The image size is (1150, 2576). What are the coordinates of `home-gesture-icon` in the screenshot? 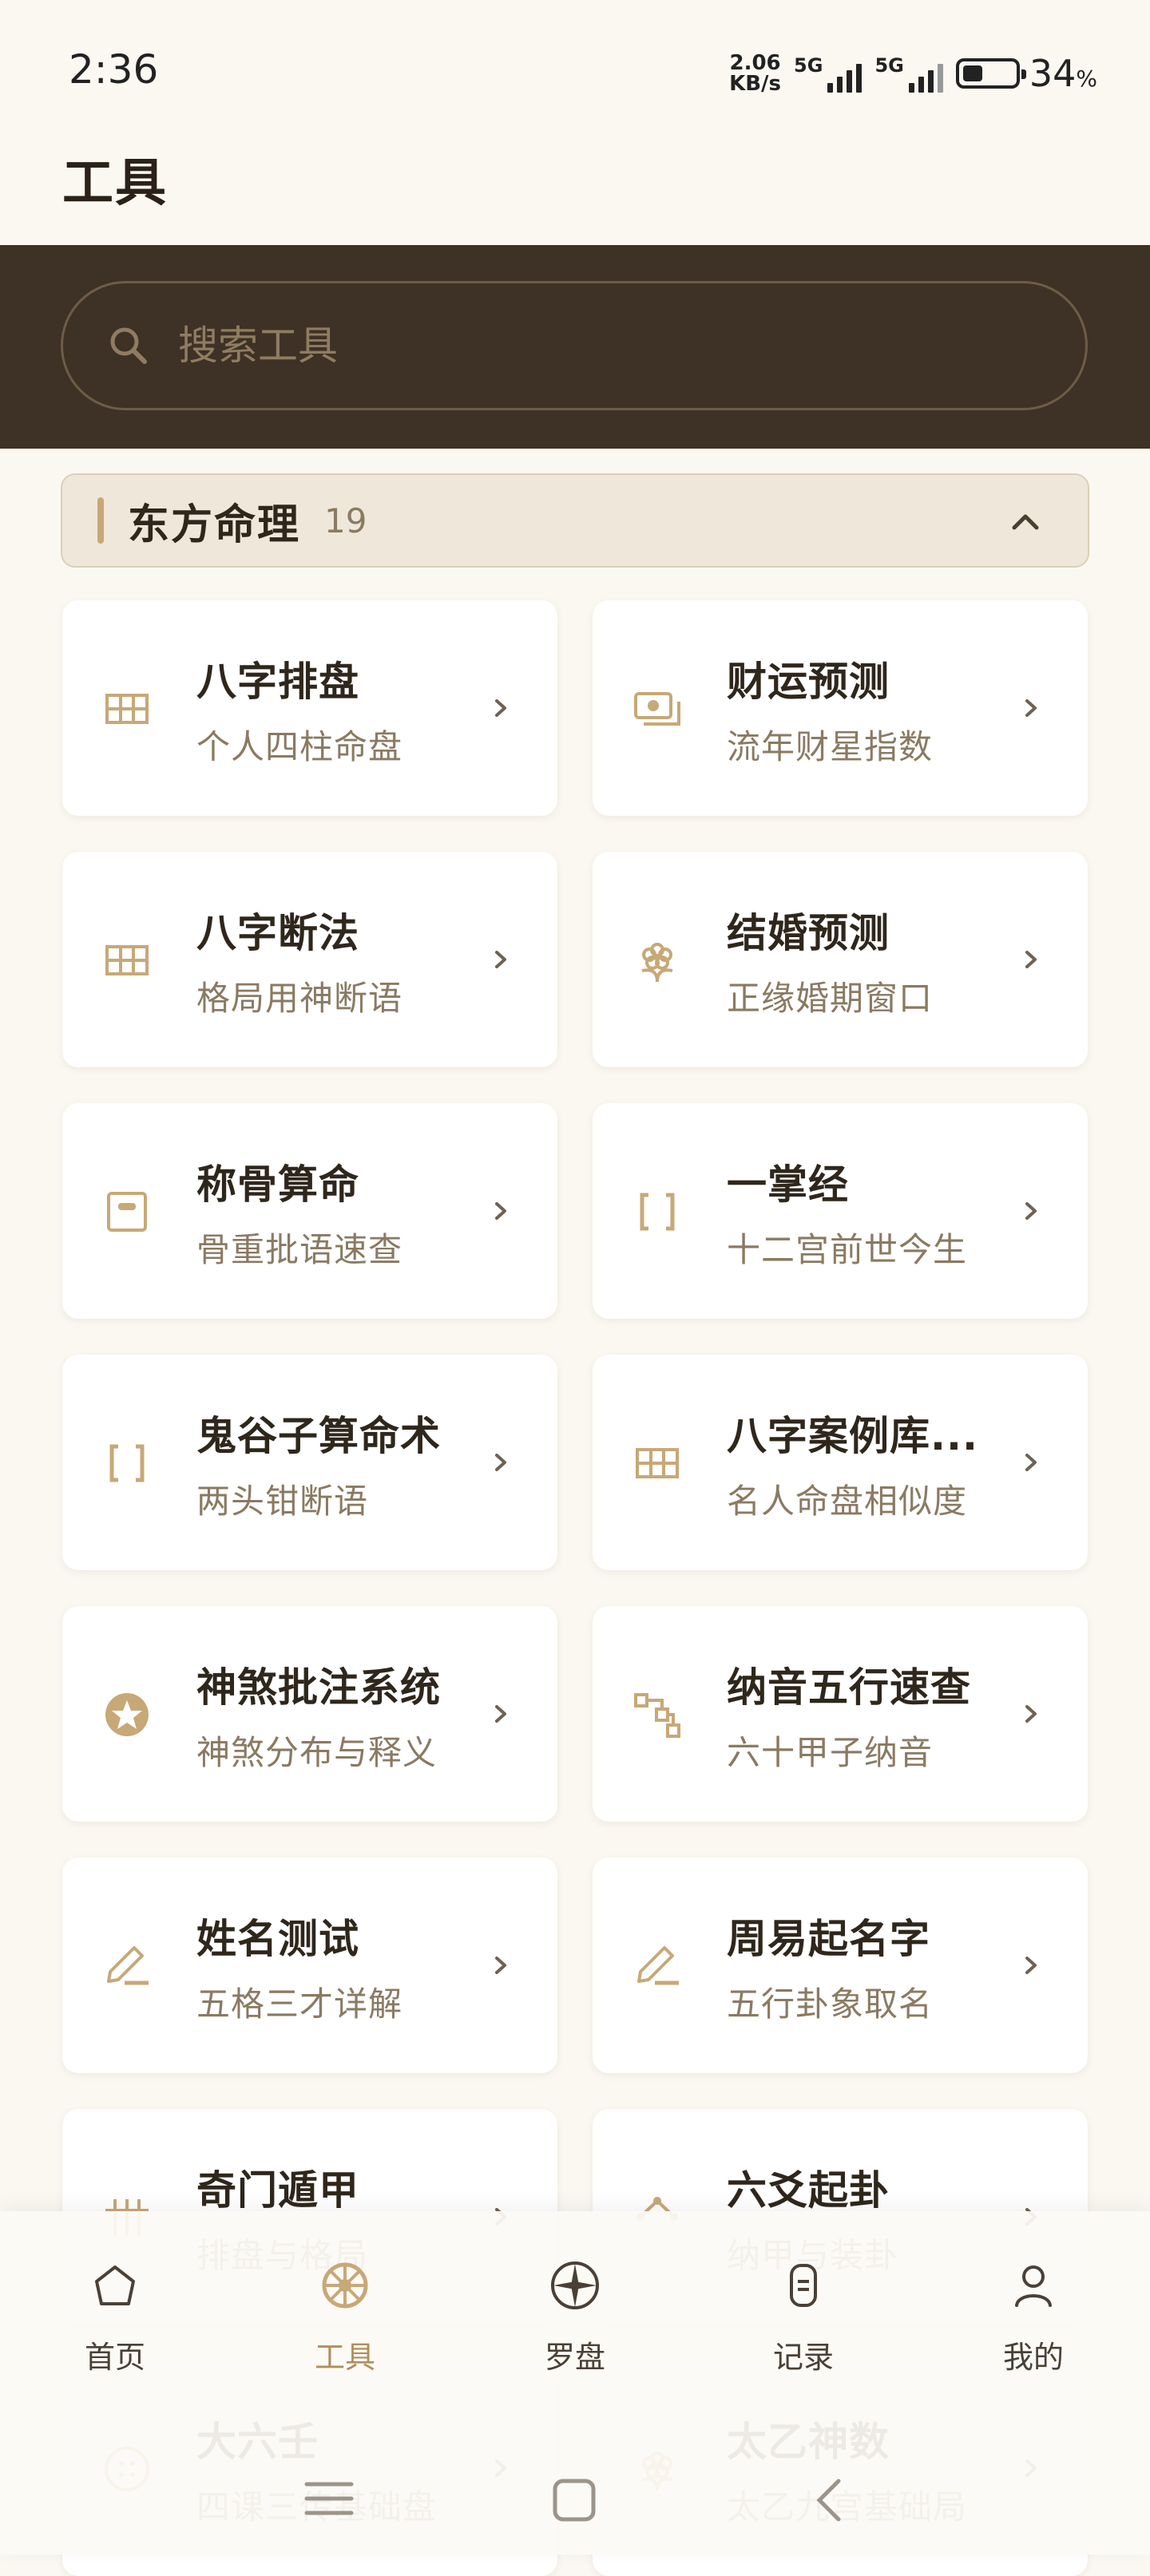 It's located at (575, 2501).